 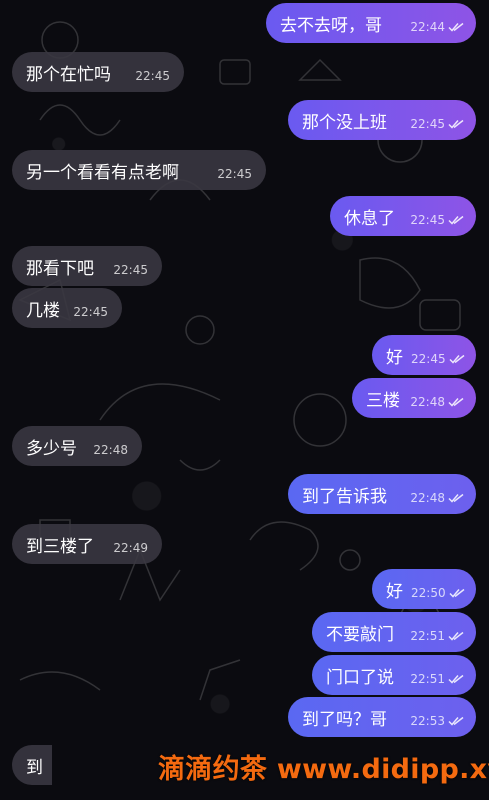 What do you see at coordinates (67, 308) in the screenshot?
I see `message-bubble-incoming: 几楼 22:45` at bounding box center [67, 308].